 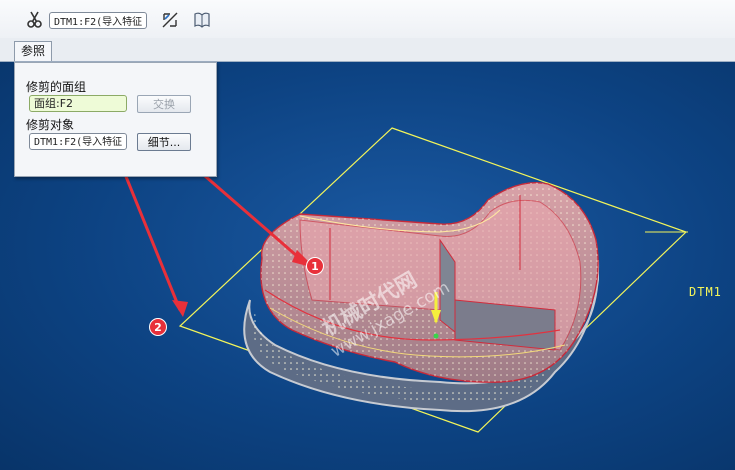 I want to click on callout-badge-2: 2, so click(x=158, y=327).